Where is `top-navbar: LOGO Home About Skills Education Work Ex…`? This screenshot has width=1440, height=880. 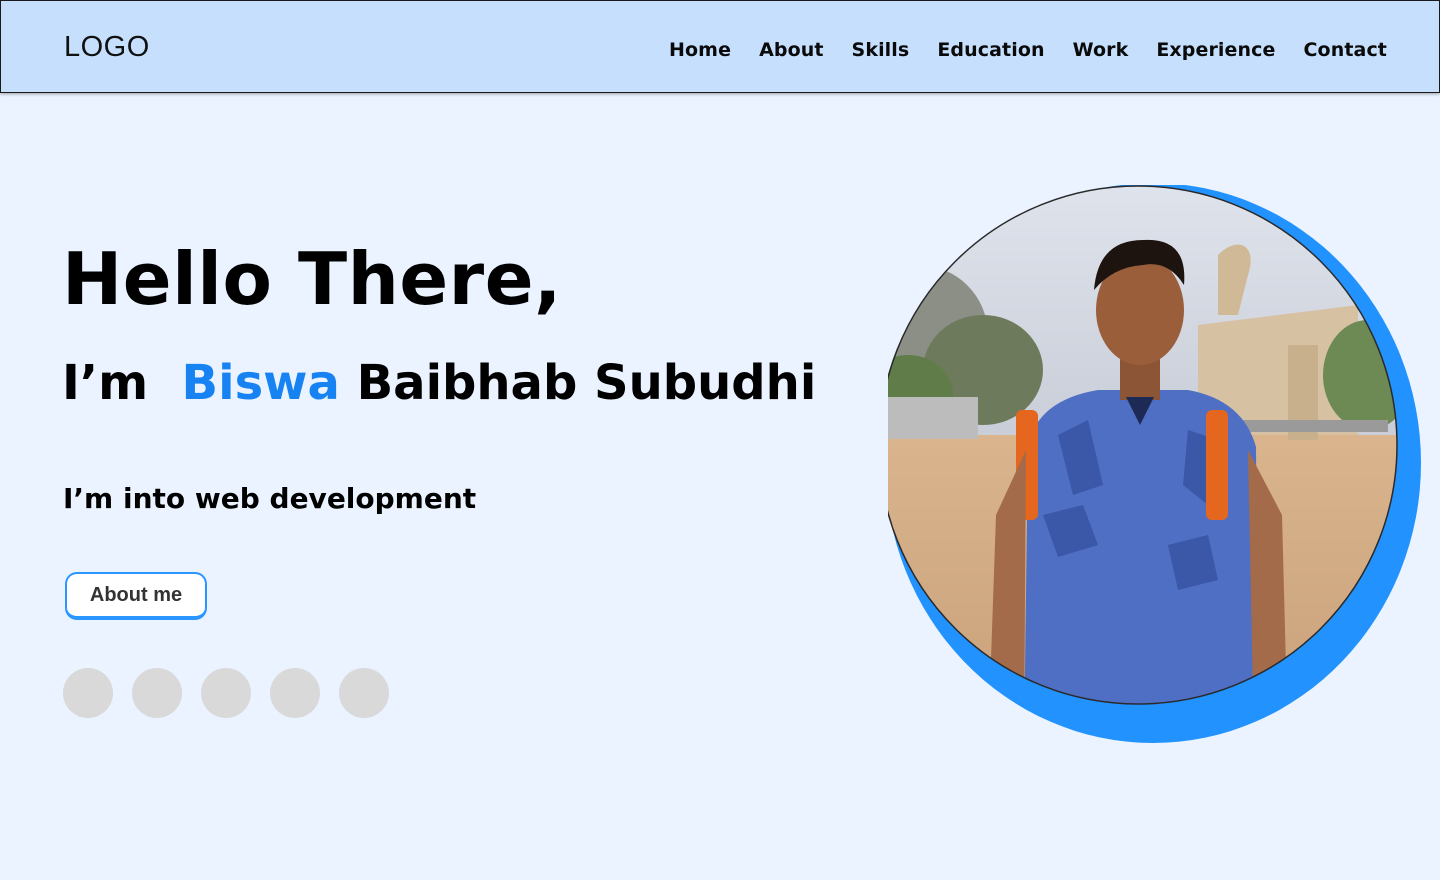 top-navbar: LOGO Home About Skills Education Work Ex… is located at coordinates (720, 46).